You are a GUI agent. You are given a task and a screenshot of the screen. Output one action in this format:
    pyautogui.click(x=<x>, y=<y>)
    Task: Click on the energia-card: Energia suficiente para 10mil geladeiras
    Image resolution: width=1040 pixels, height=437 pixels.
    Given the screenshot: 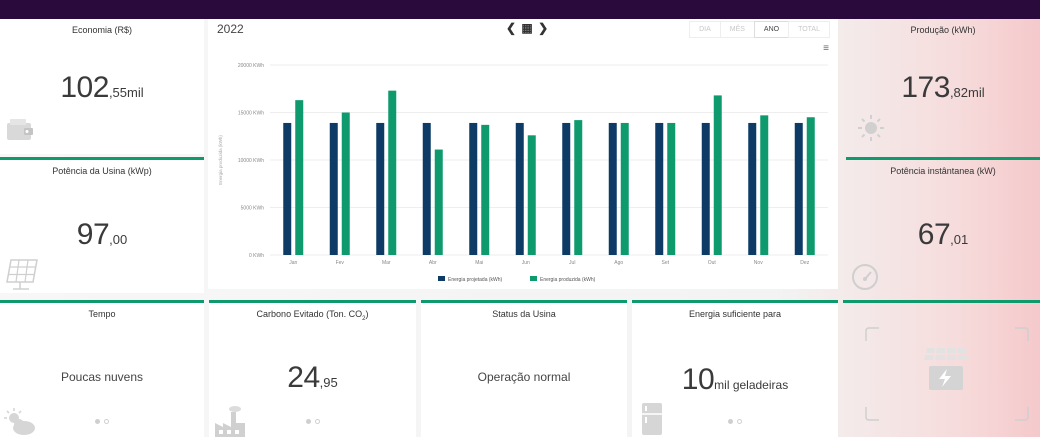 What is the action you would take?
    pyautogui.click(x=735, y=368)
    